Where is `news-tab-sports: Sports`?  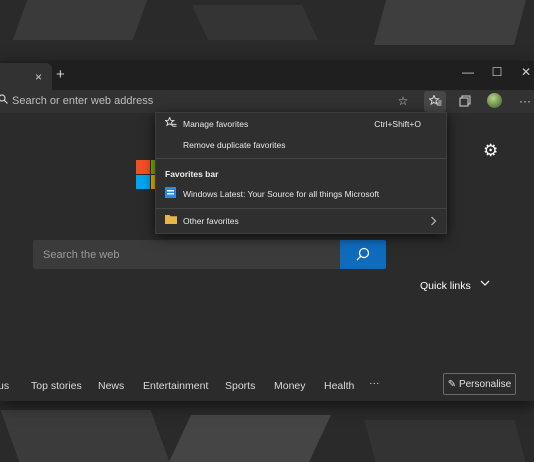
news-tab-sports: Sports is located at coordinates (240, 386).